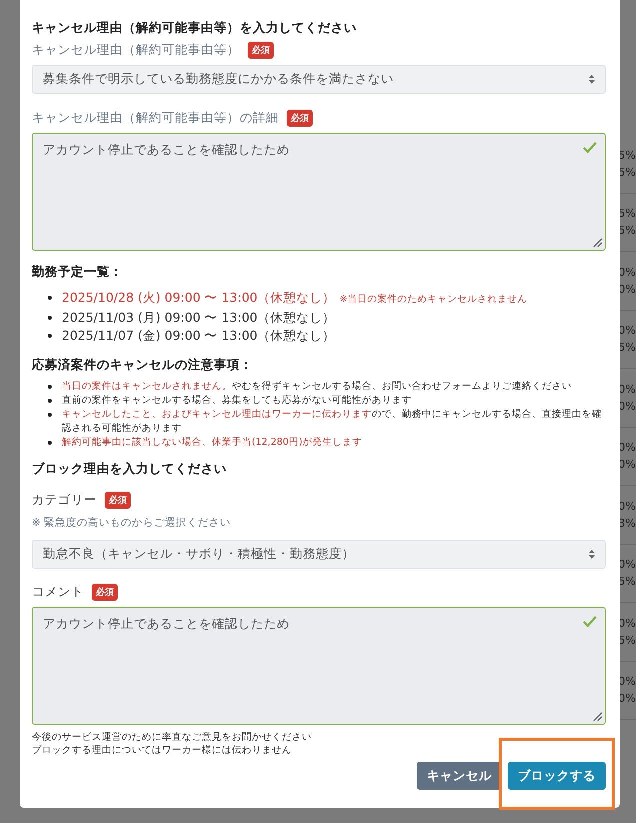 The height and width of the screenshot is (823, 636). I want to click on warning-note: ※当日の案件のためキャンセルされません, so click(434, 299).